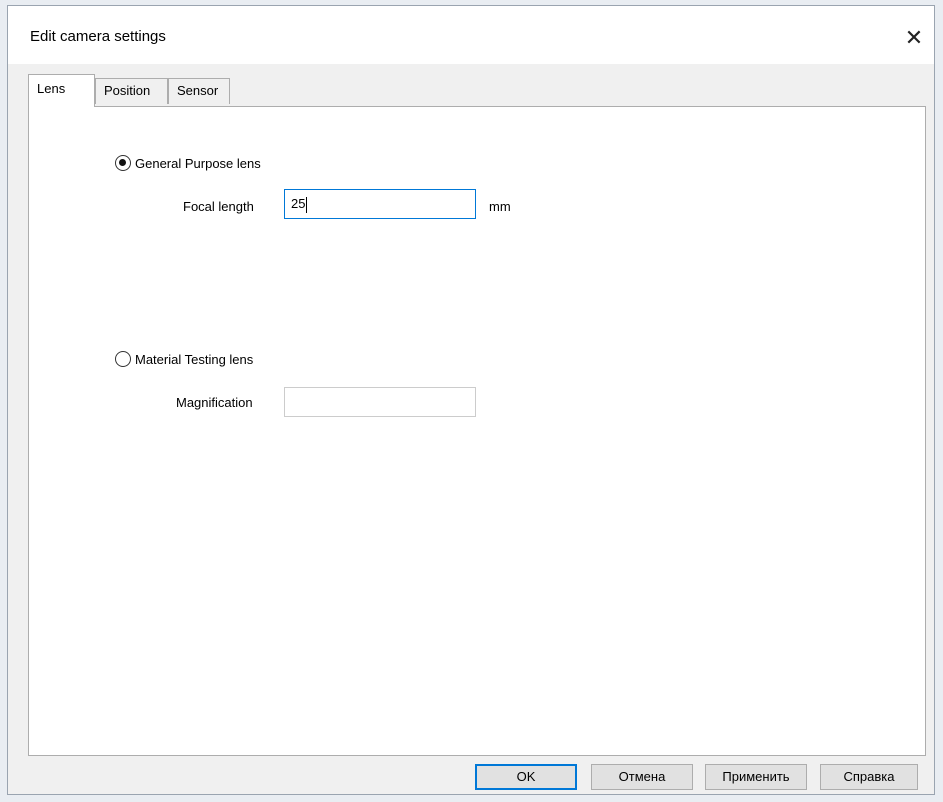 The width and height of the screenshot is (943, 802). I want to click on focal-length-label: Focal length, so click(218, 206).